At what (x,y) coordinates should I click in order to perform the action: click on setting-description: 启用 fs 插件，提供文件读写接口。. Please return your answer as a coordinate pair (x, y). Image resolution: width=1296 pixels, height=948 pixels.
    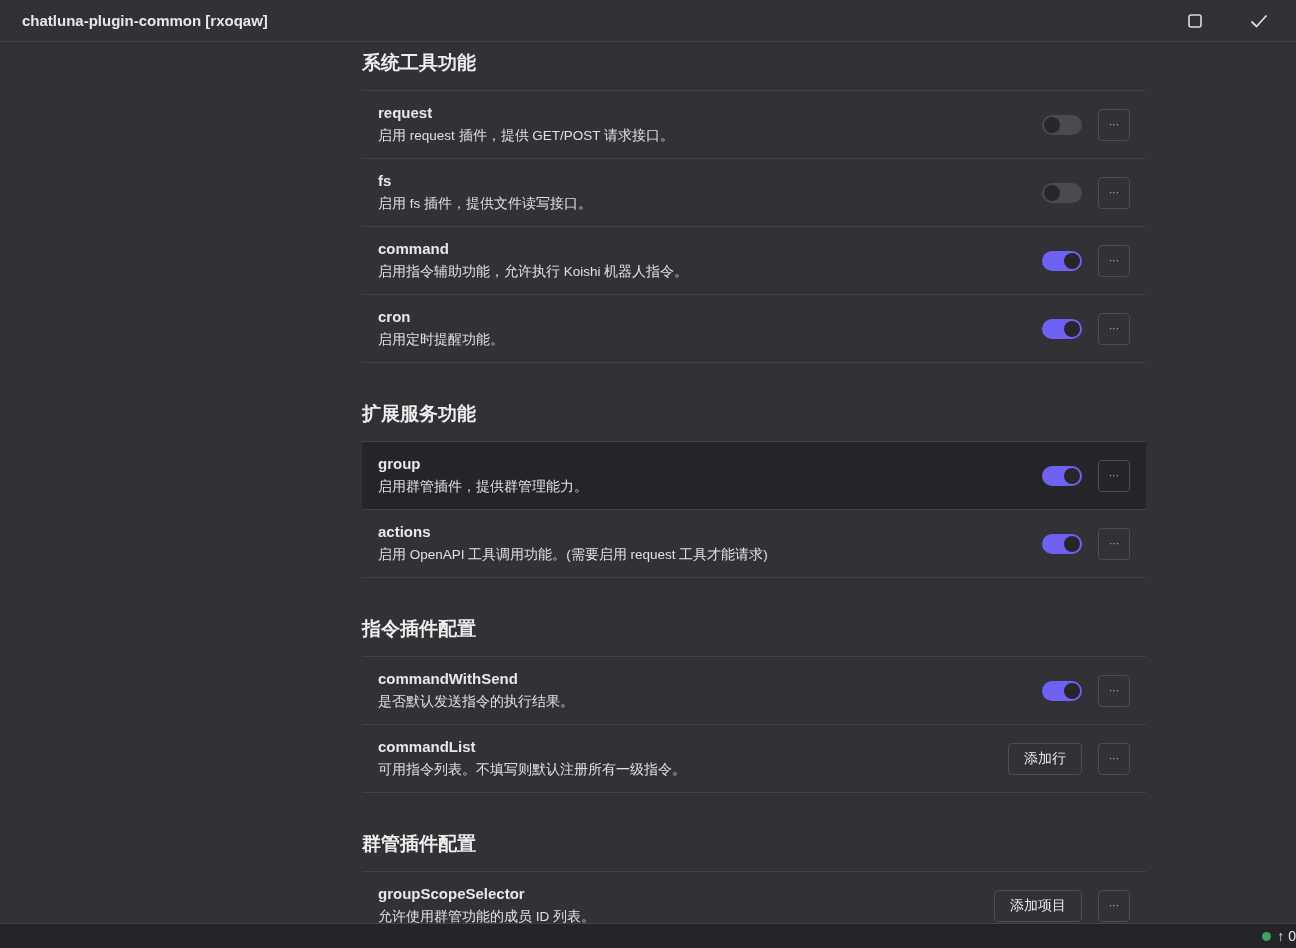
    Looking at the image, I should click on (485, 204).